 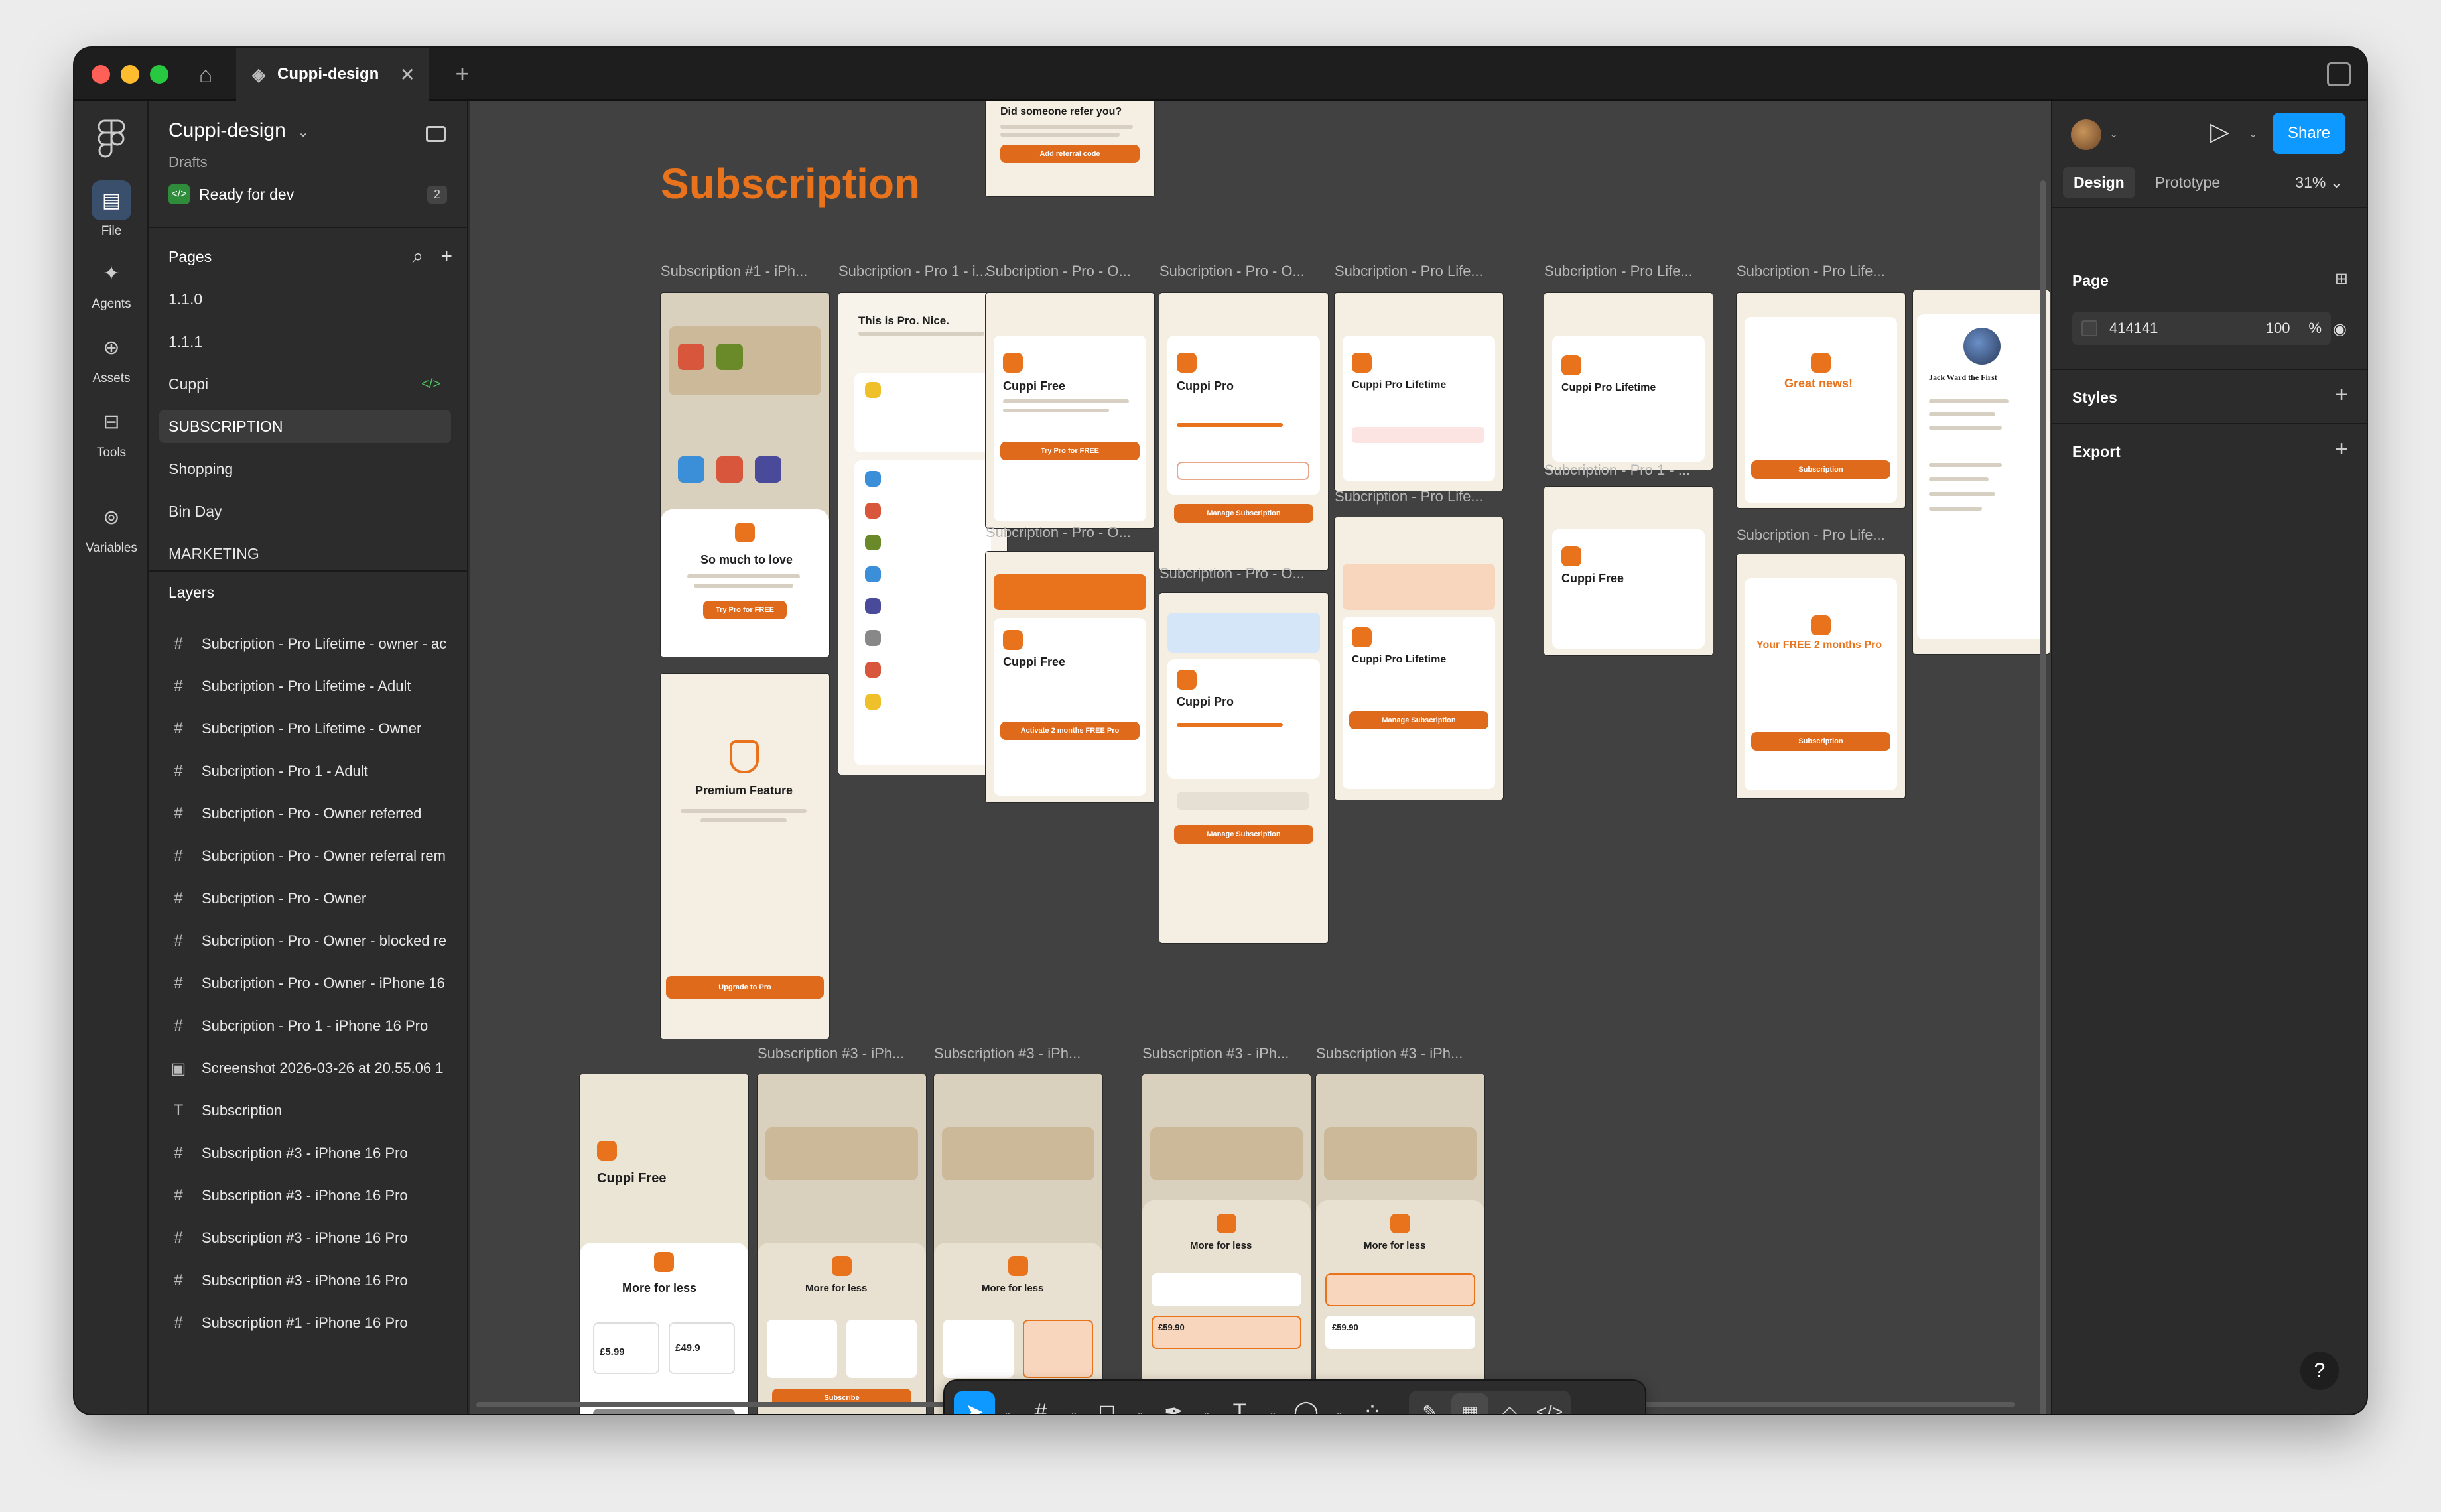 What do you see at coordinates (317, 856) in the screenshot?
I see `layer-item: # Subcription - Pro - Owner referral rem` at bounding box center [317, 856].